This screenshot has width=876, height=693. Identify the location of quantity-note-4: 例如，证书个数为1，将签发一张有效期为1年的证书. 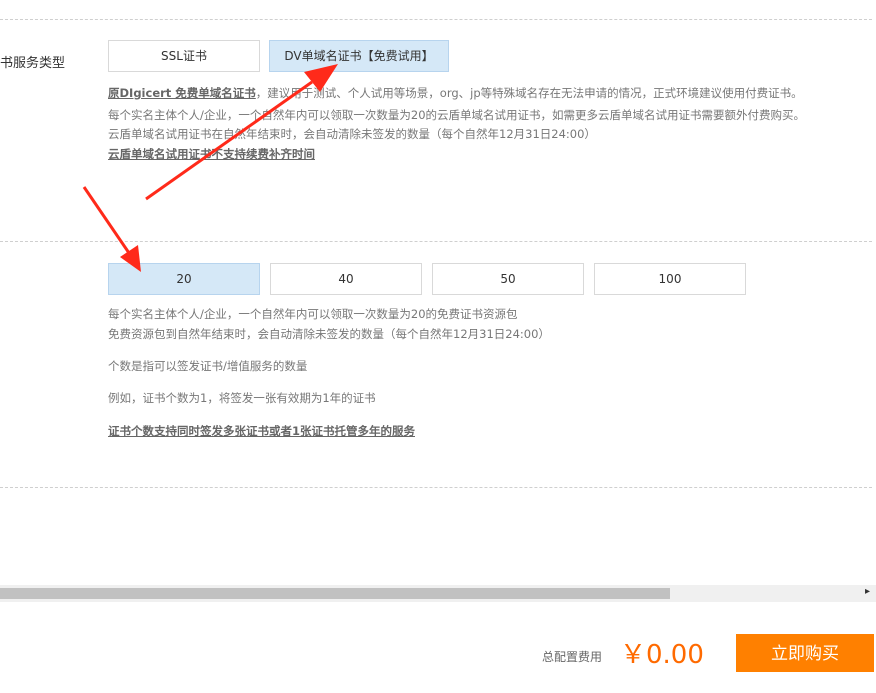
(242, 398).